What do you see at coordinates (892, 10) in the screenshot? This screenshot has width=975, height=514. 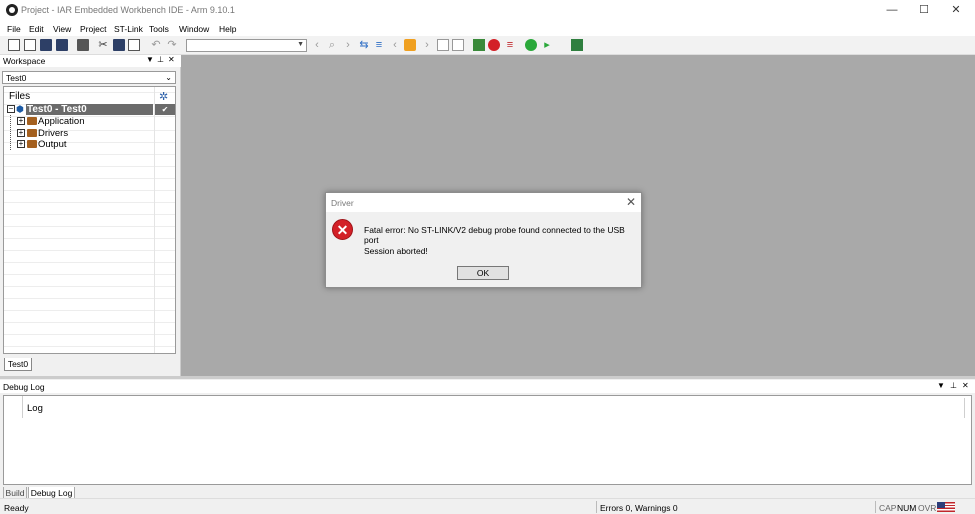 I see `minimize-button: —` at bounding box center [892, 10].